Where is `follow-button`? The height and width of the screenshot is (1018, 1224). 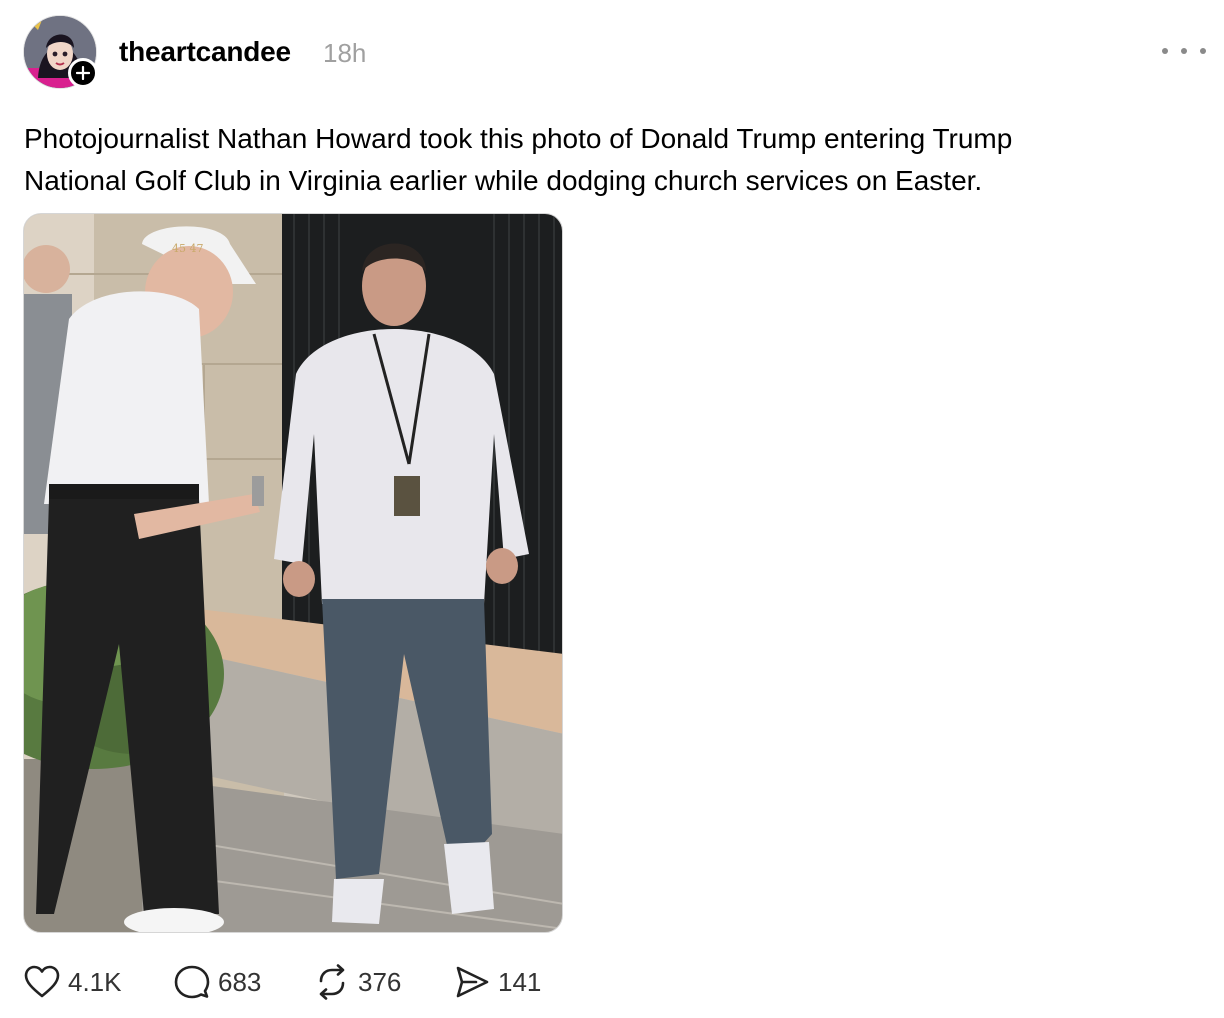 follow-button is located at coordinates (83, 73).